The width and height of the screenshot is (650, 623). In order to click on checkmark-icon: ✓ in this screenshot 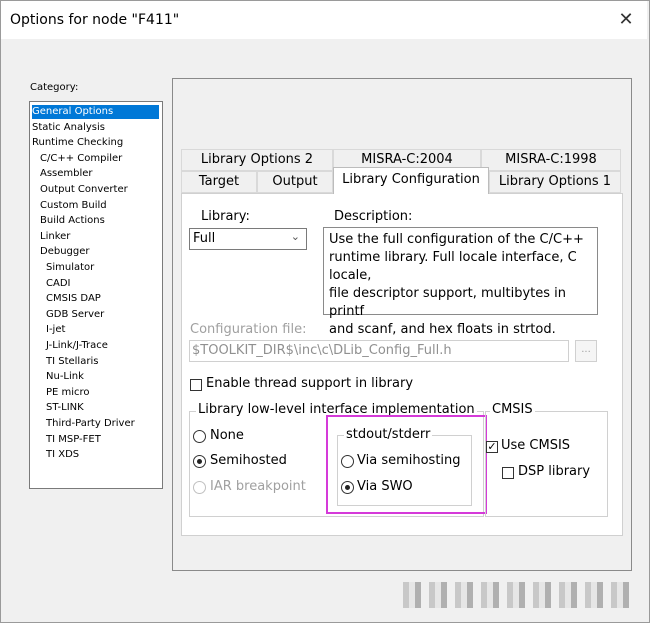, I will do `click(492, 446)`.